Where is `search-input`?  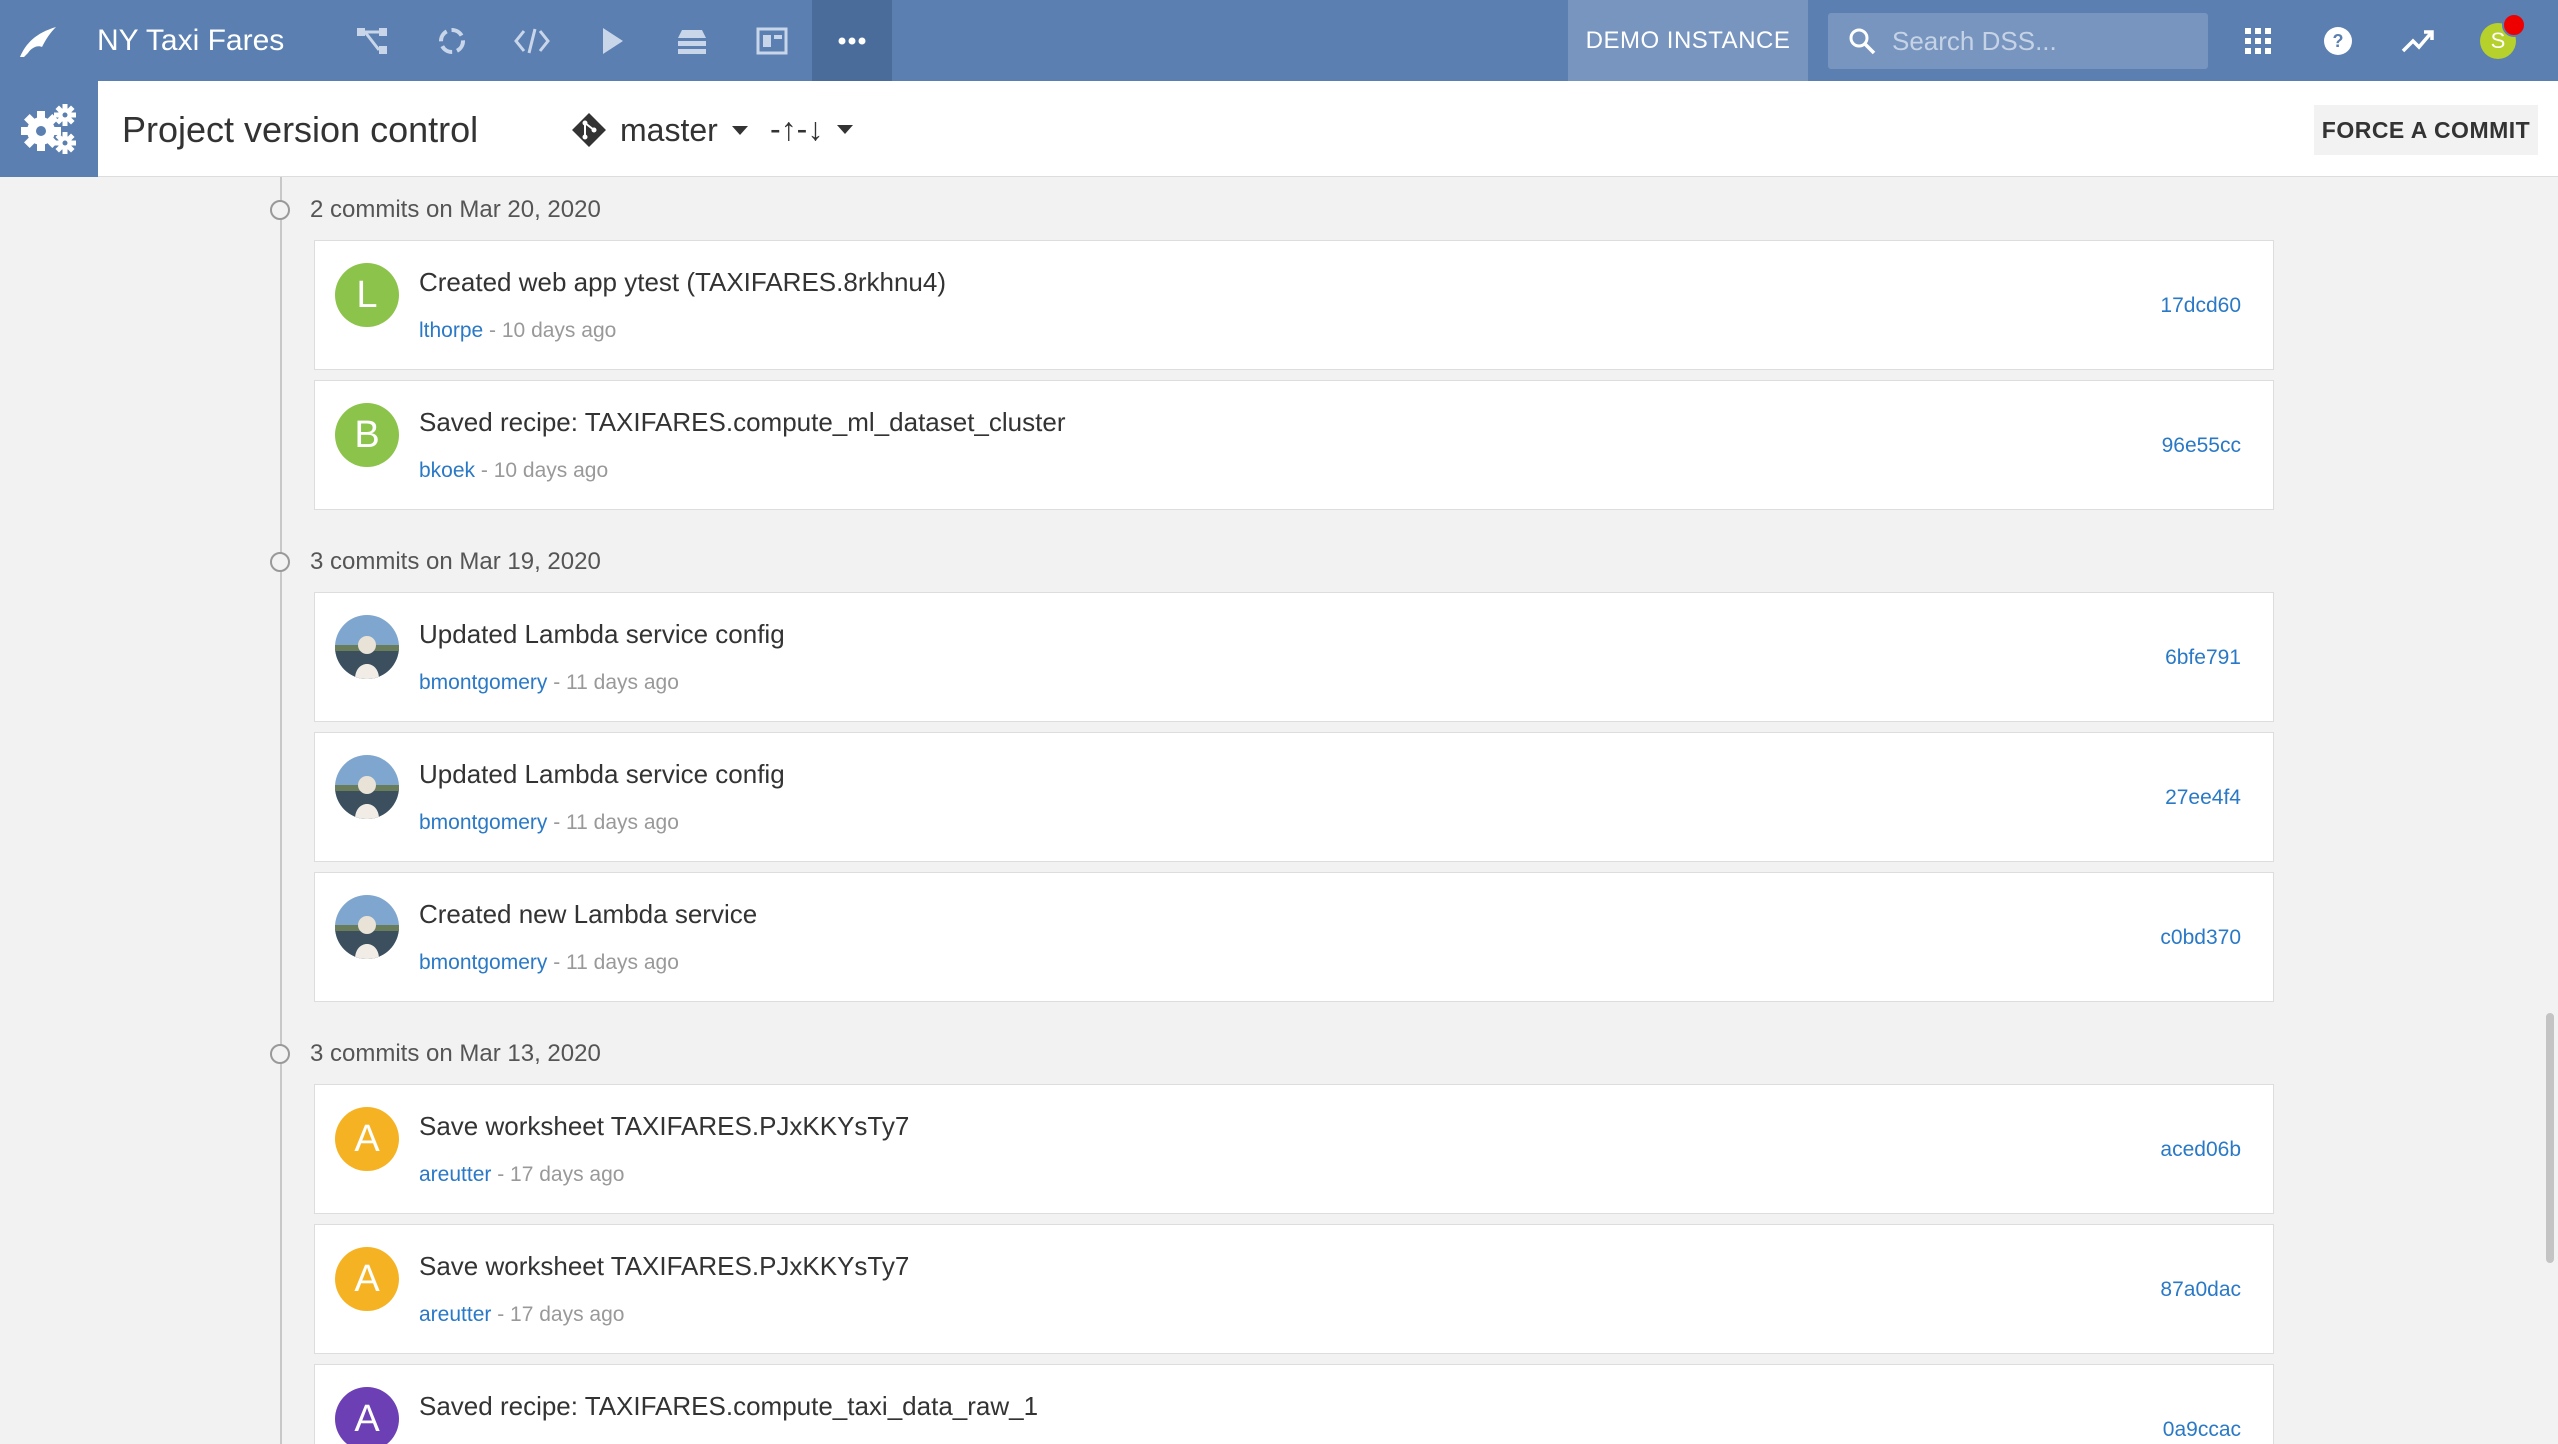
search-input is located at coordinates (2042, 41).